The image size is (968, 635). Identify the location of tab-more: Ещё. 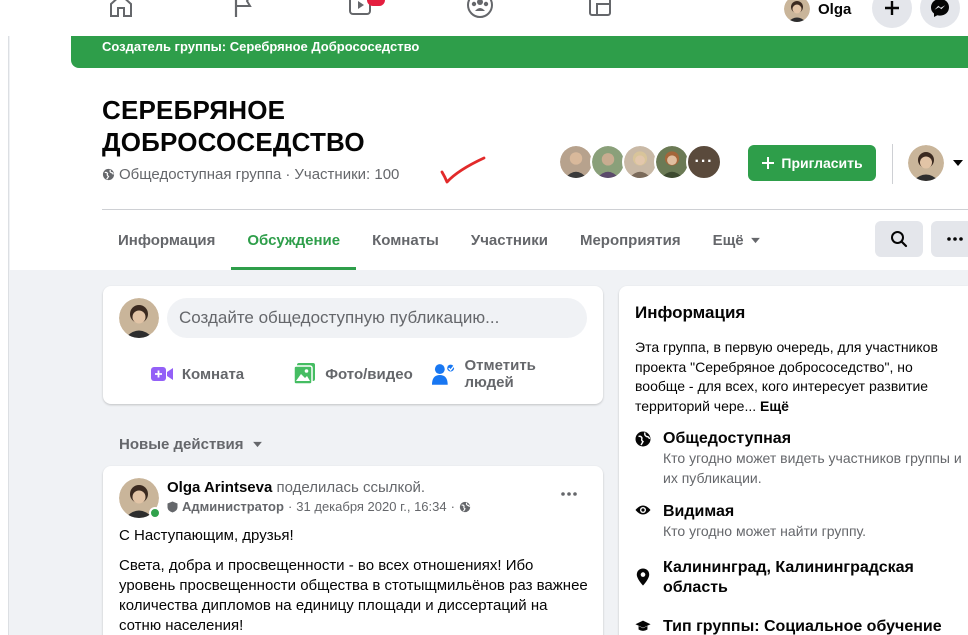
(737, 240).